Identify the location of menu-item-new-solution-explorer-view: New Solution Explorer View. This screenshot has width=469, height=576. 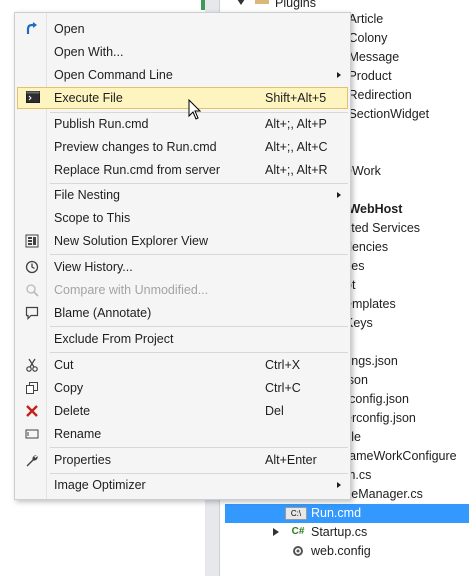
(182, 241).